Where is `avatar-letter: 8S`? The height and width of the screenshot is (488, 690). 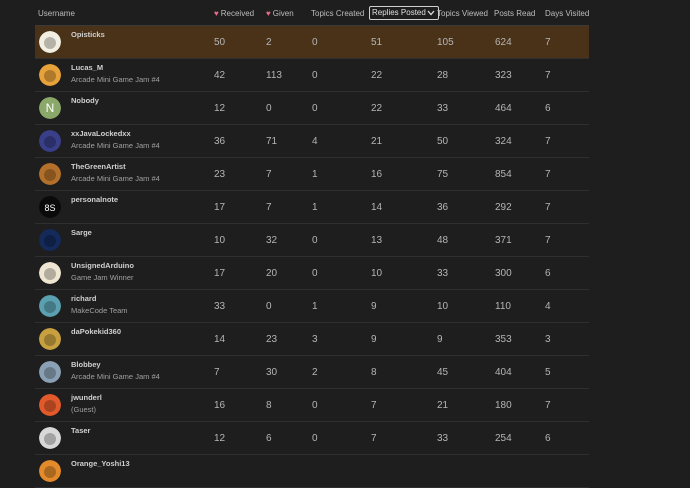 avatar-letter: 8S is located at coordinates (49, 208).